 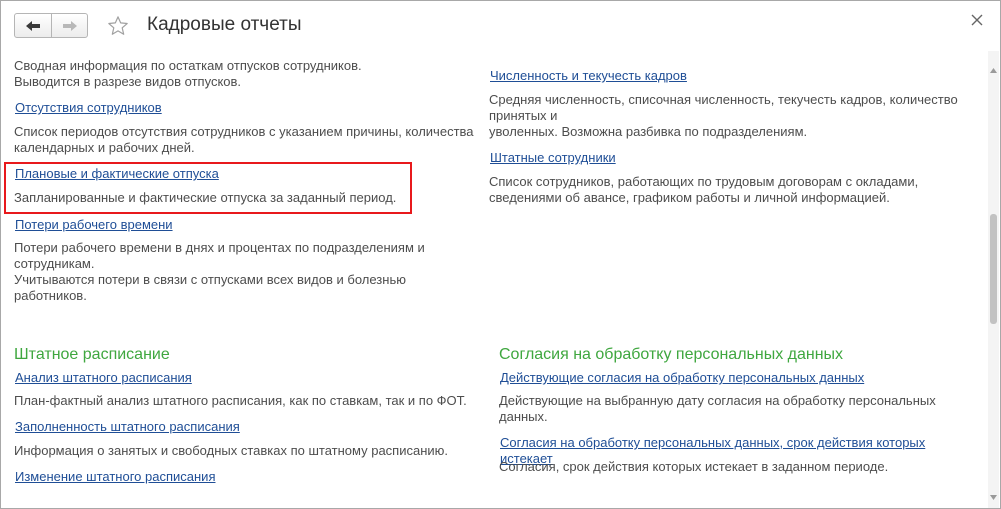 I want to click on arrow-left-icon, so click(x=33, y=25).